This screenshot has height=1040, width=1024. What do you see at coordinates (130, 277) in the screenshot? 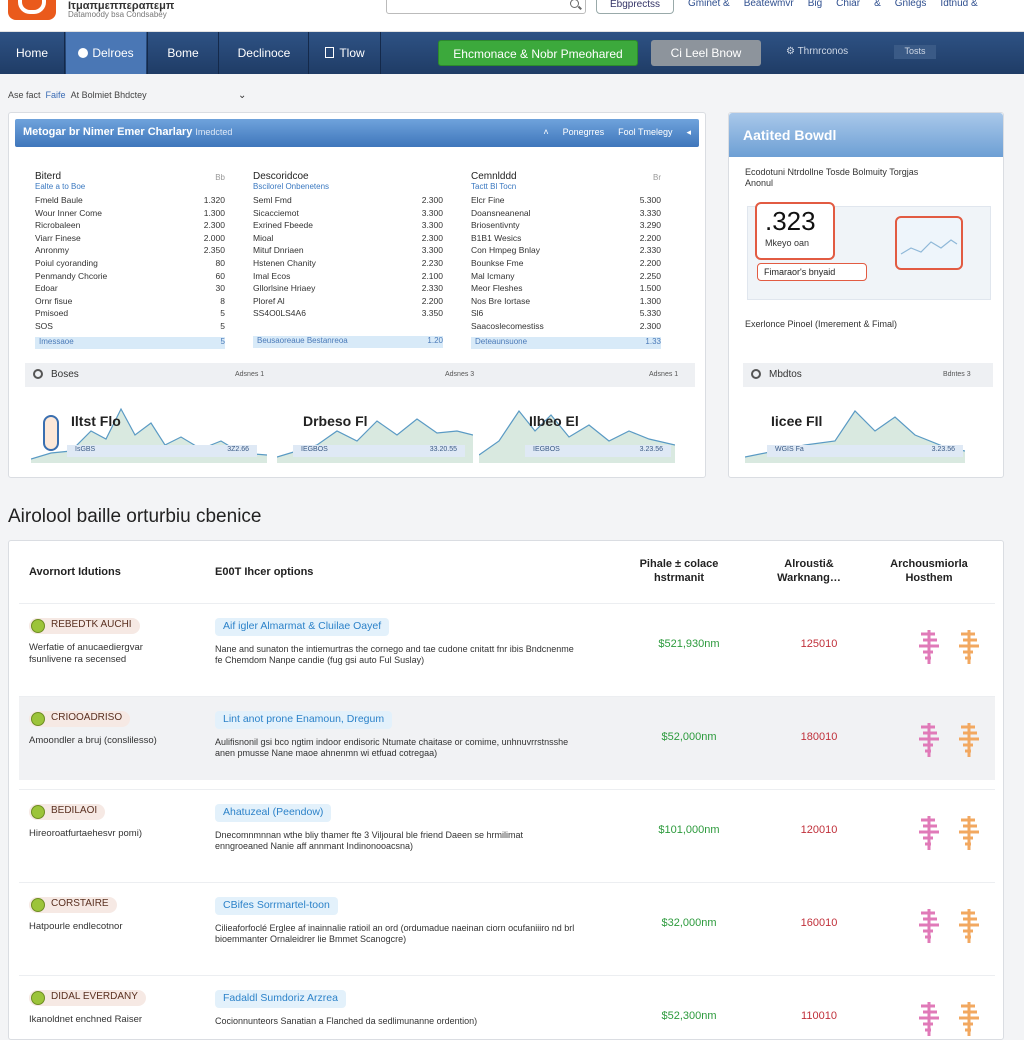
I see `metric-row: Penmandy Chcorie 60` at bounding box center [130, 277].